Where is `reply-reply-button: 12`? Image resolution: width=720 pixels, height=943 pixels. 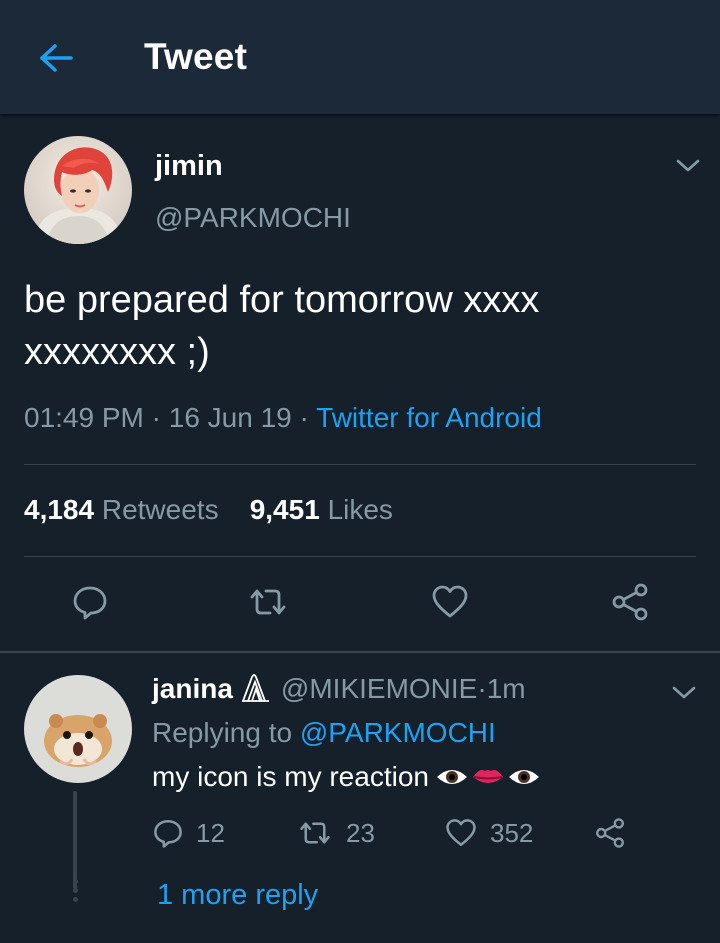
reply-reply-button: 12 is located at coordinates (188, 833).